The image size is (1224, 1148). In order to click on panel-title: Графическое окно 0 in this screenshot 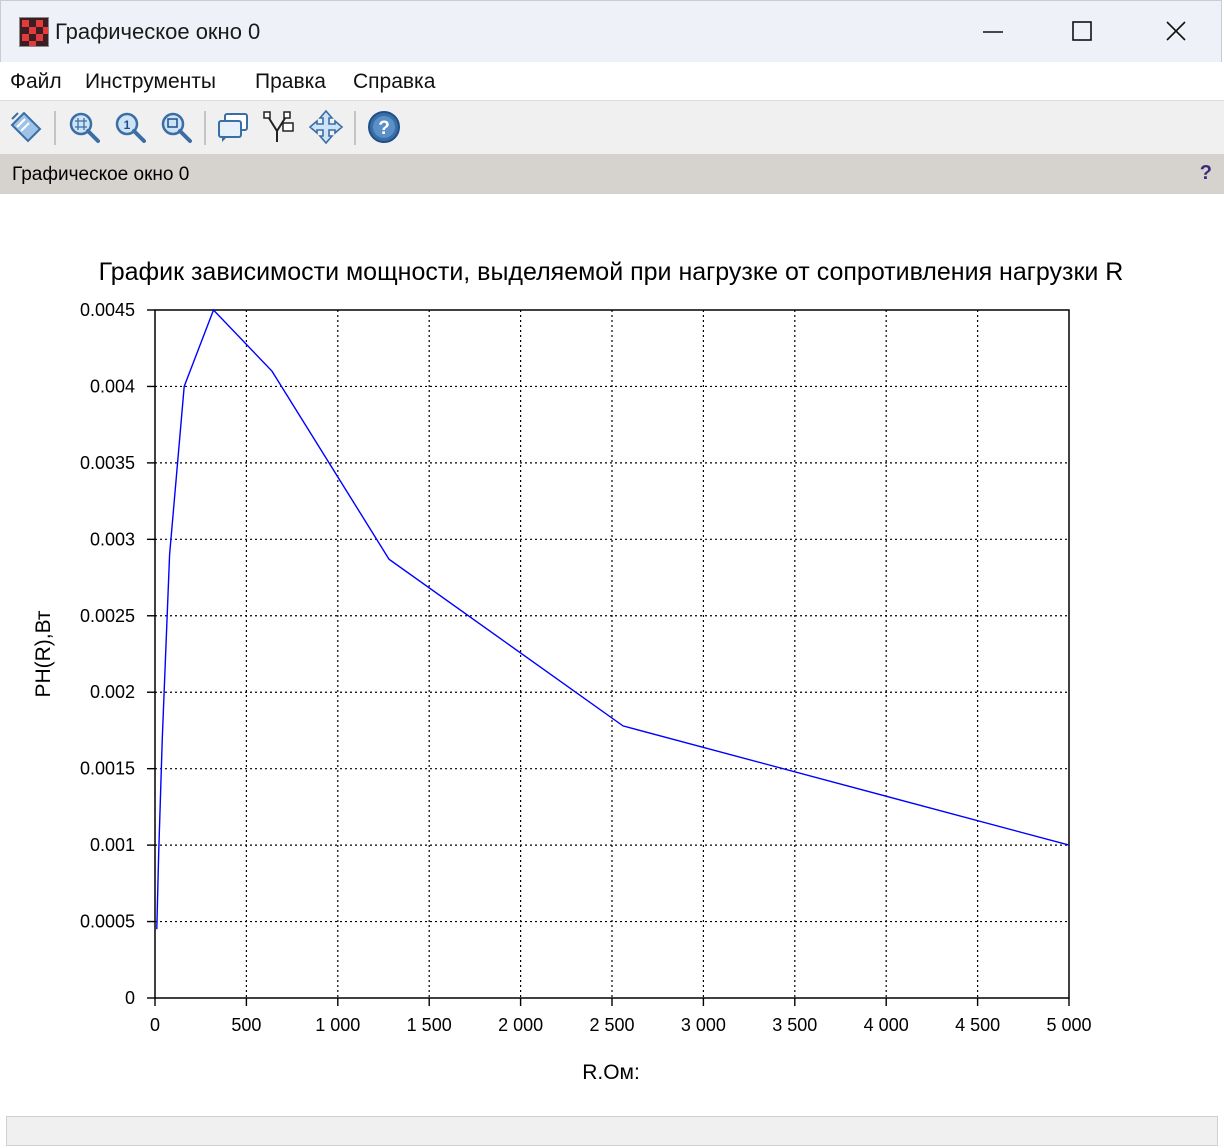, I will do `click(101, 174)`.